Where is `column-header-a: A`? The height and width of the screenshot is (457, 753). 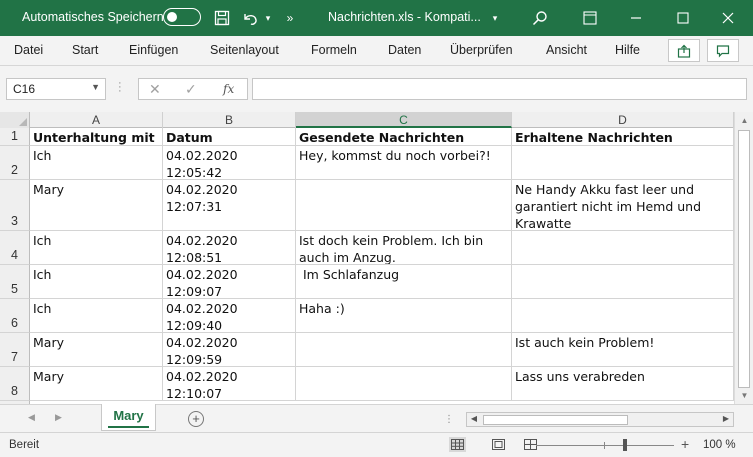
column-header-a: A is located at coordinates (96, 120).